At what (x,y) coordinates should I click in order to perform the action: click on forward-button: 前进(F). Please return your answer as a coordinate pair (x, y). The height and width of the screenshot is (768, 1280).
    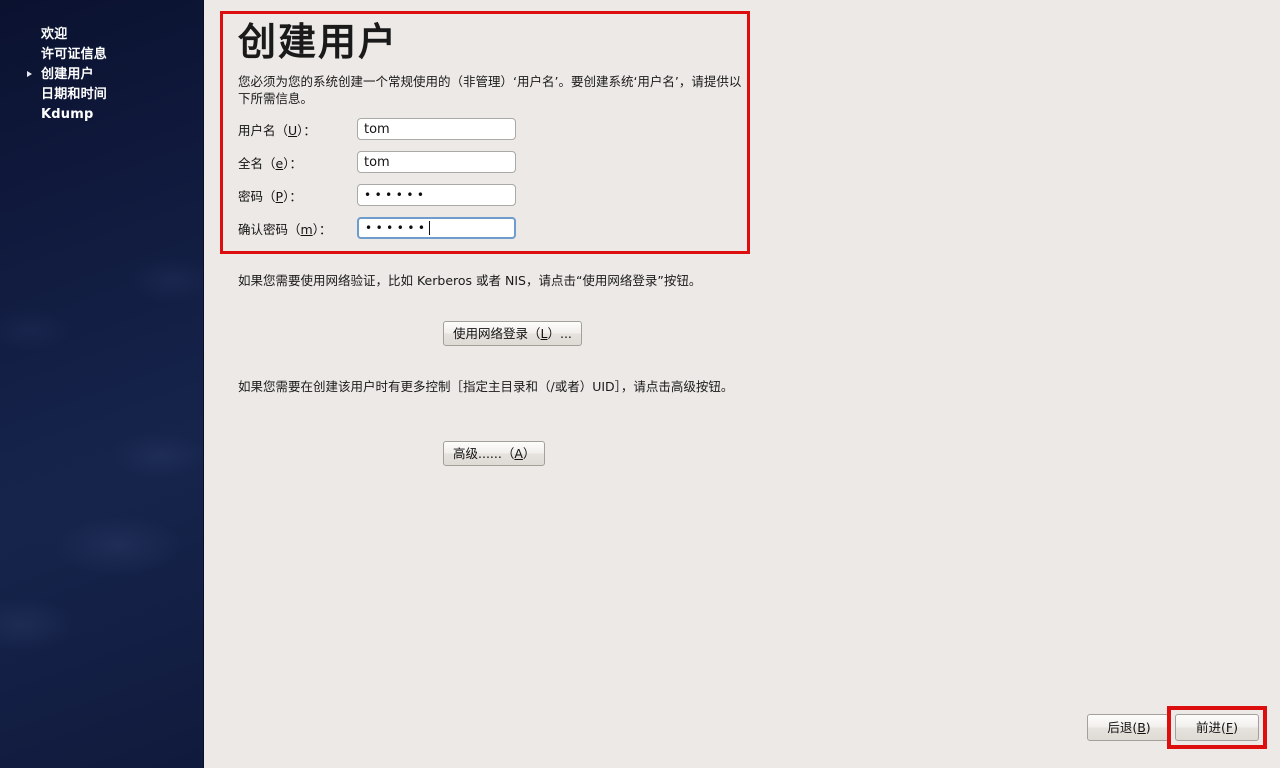
    Looking at the image, I should click on (1217, 727).